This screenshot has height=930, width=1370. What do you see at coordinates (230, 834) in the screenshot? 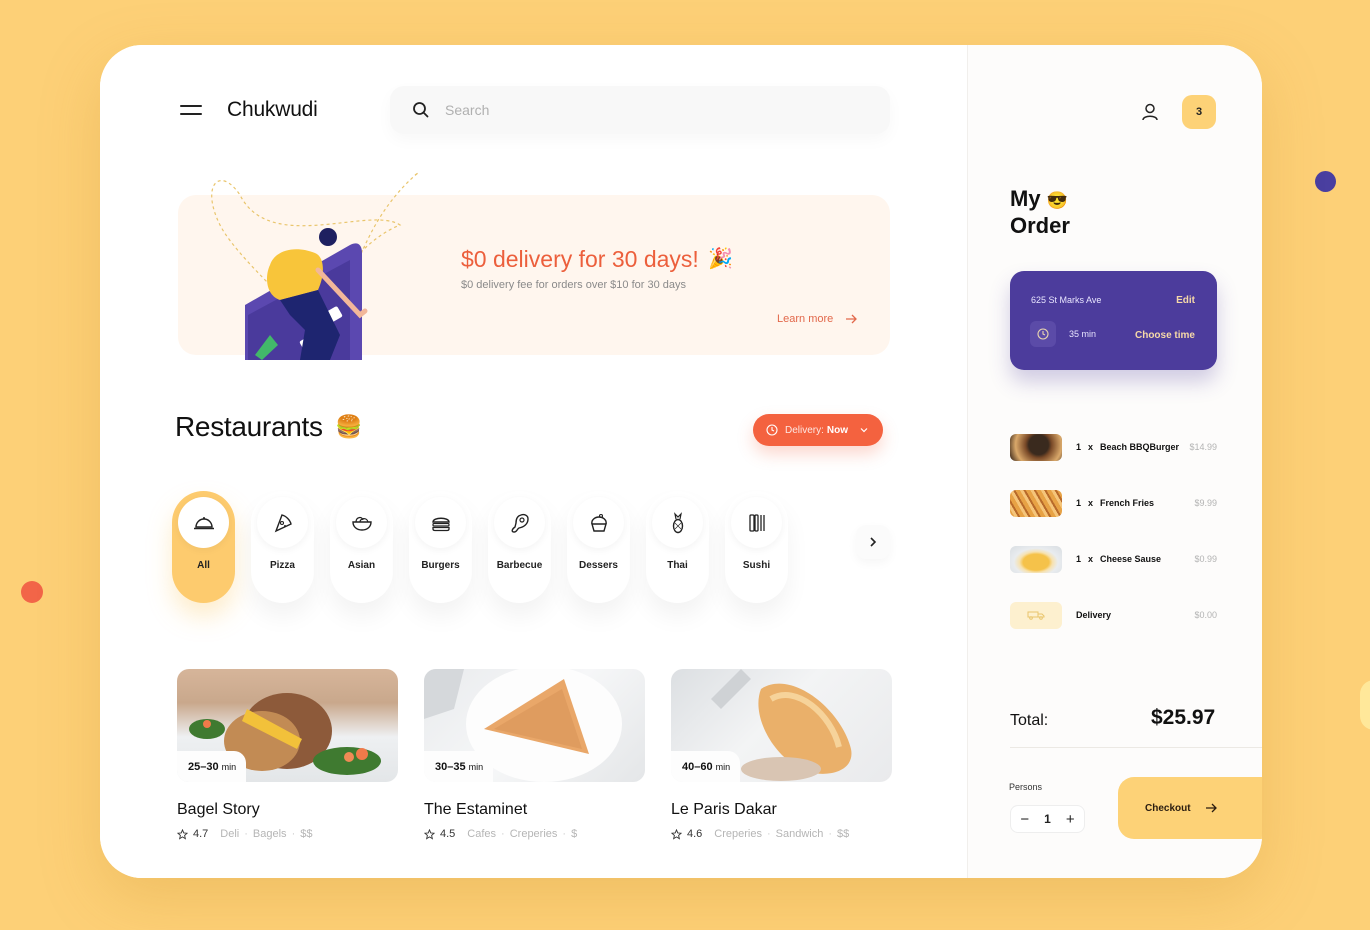
I see `restaurant-tag: Deli` at bounding box center [230, 834].